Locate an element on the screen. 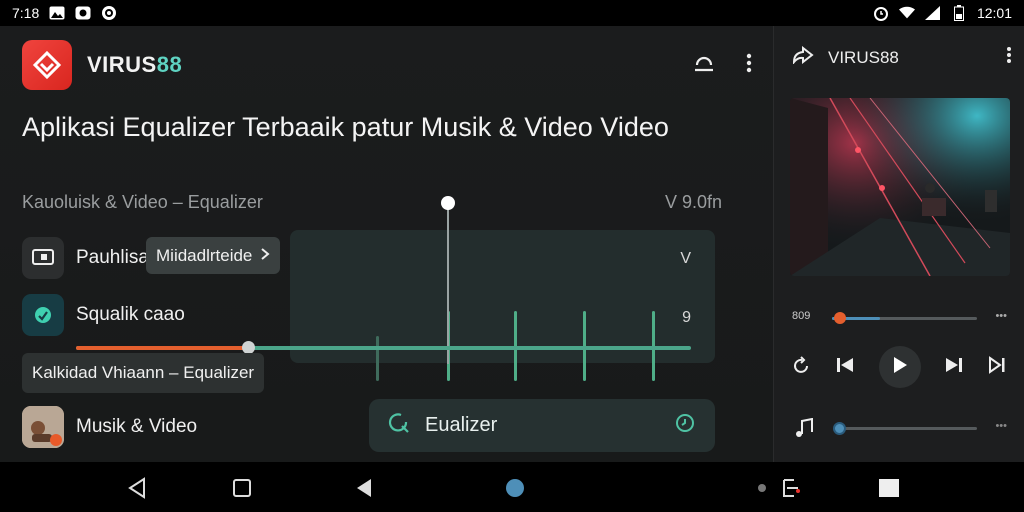  row-value: 9 is located at coordinates (686, 317).